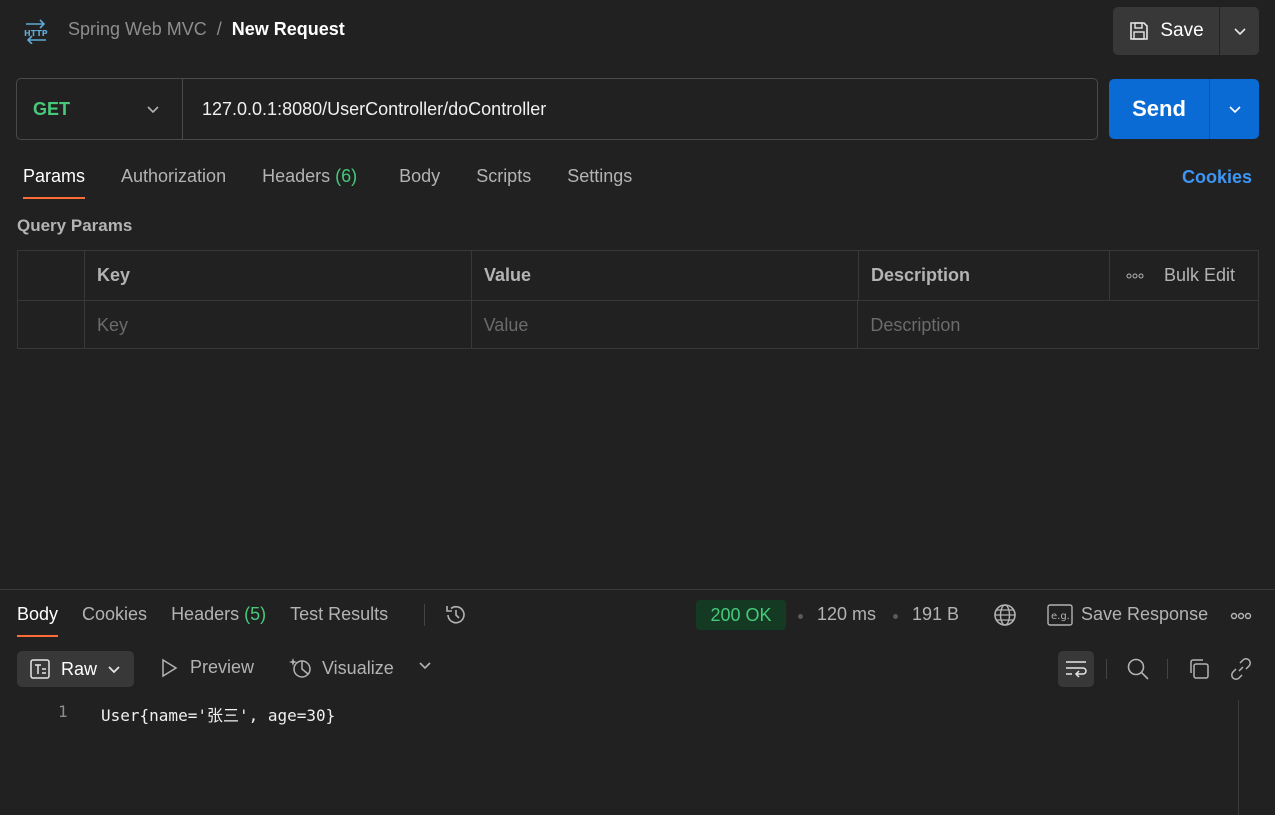 The width and height of the screenshot is (1275, 815). What do you see at coordinates (1144, 614) in the screenshot?
I see `save-response-button: Save Response` at bounding box center [1144, 614].